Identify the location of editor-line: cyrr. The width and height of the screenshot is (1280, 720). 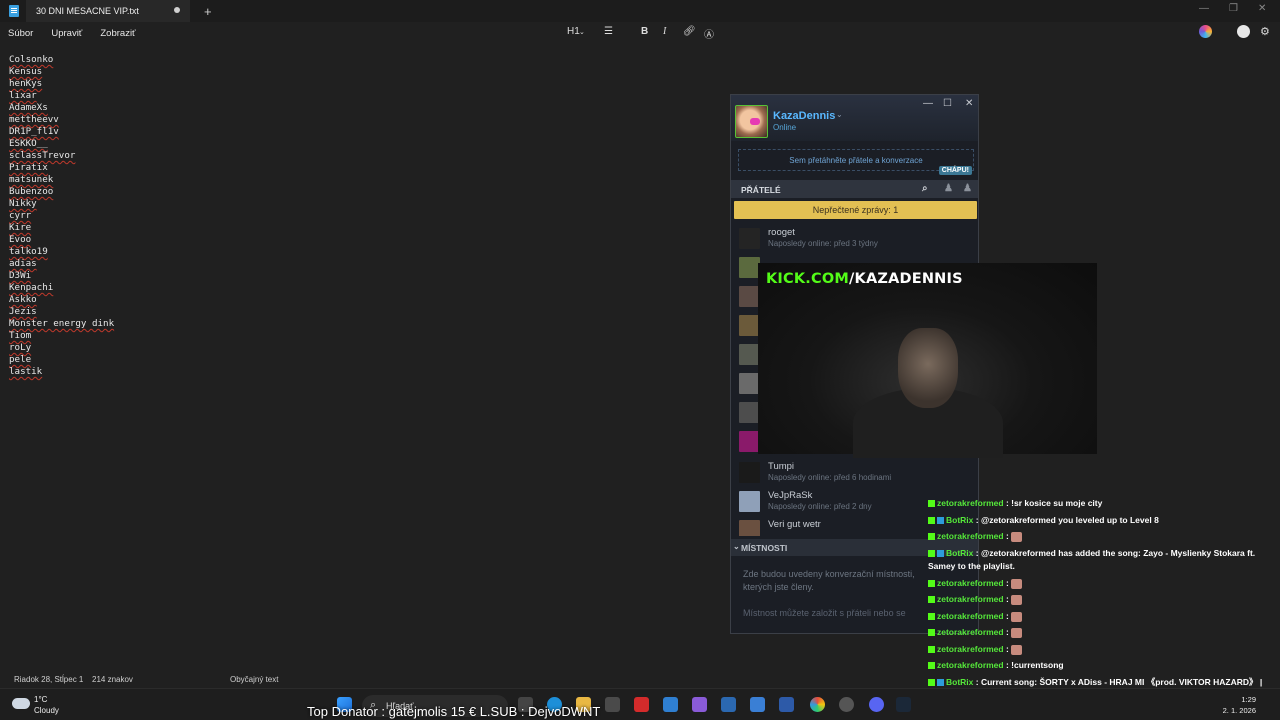
(20, 215).